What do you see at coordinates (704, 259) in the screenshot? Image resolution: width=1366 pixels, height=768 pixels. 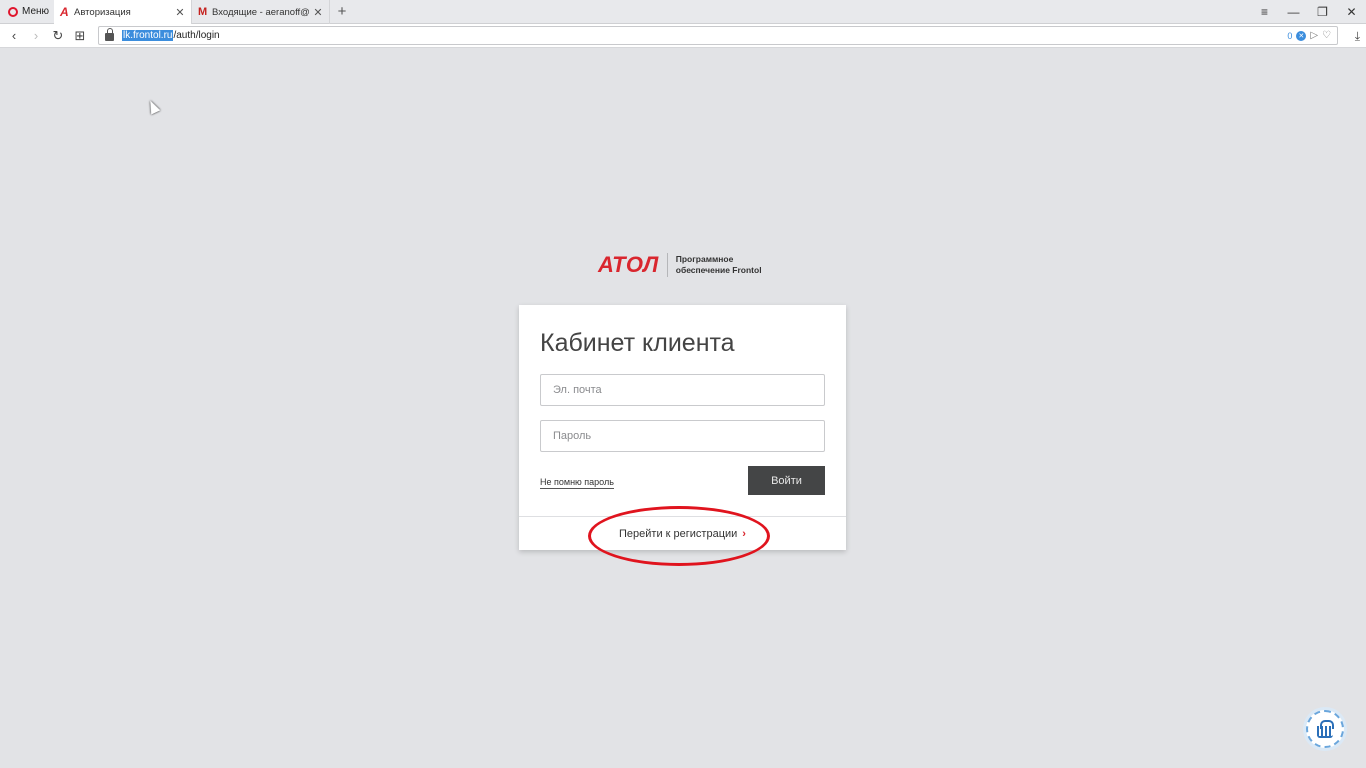 I see `brand-tagline-line1: Программное` at bounding box center [704, 259].